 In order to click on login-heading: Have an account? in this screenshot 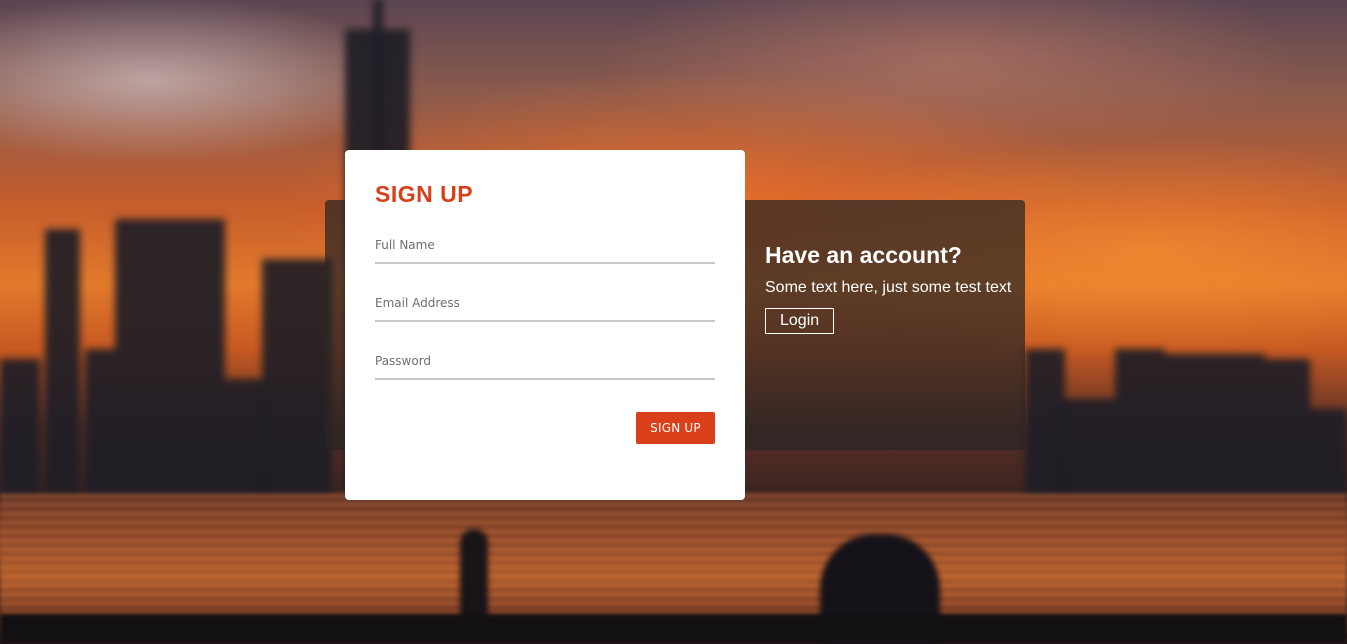, I will do `click(863, 255)`.